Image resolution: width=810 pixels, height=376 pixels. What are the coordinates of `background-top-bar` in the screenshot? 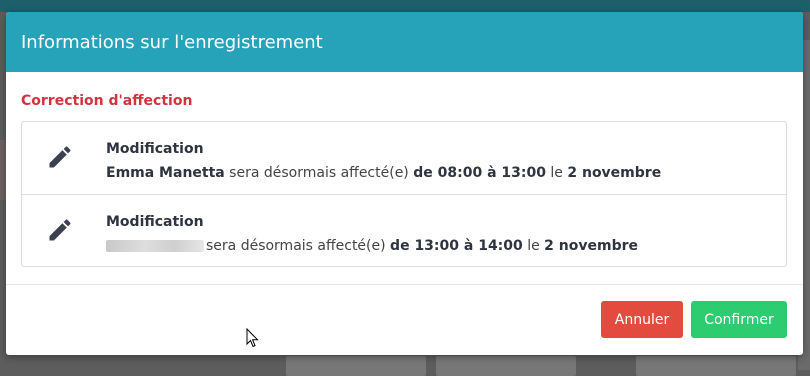 It's located at (405, 6).